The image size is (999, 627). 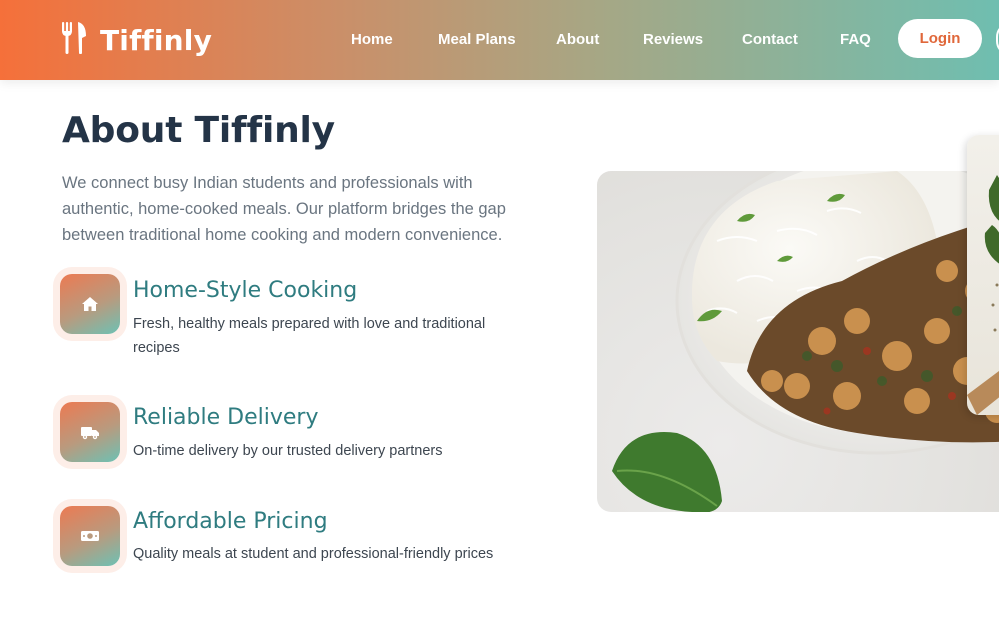 I want to click on nav-faq: FAQ, so click(x=855, y=39).